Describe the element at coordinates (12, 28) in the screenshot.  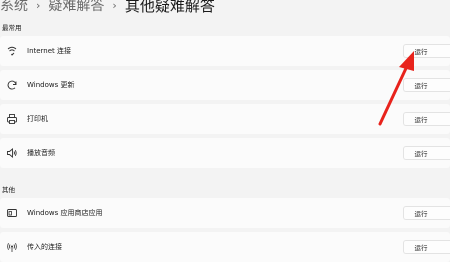
I see `section-frequent-label: 最常用` at that location.